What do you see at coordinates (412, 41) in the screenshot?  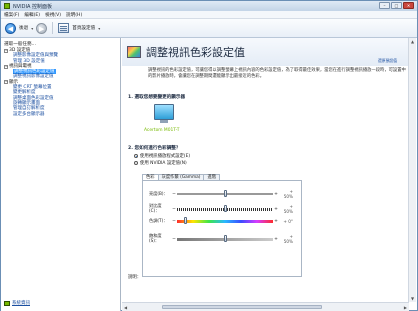 I see `scroll-up-icon: ▲` at bounding box center [412, 41].